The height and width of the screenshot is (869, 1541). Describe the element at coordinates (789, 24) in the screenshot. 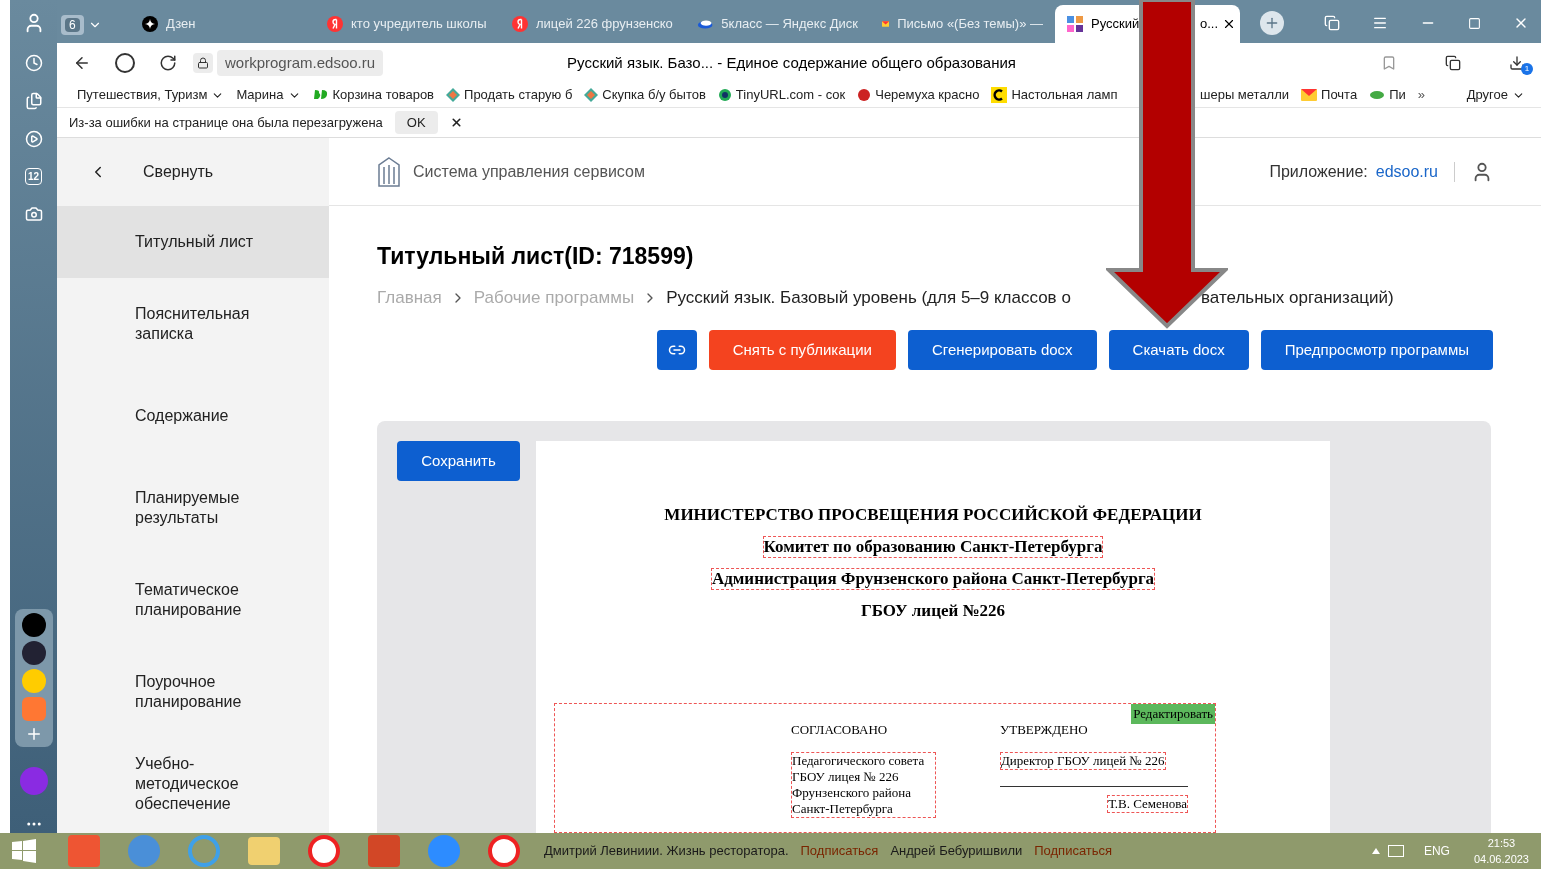

I see `tab-title: 5класс — Яндекс Диск` at that location.